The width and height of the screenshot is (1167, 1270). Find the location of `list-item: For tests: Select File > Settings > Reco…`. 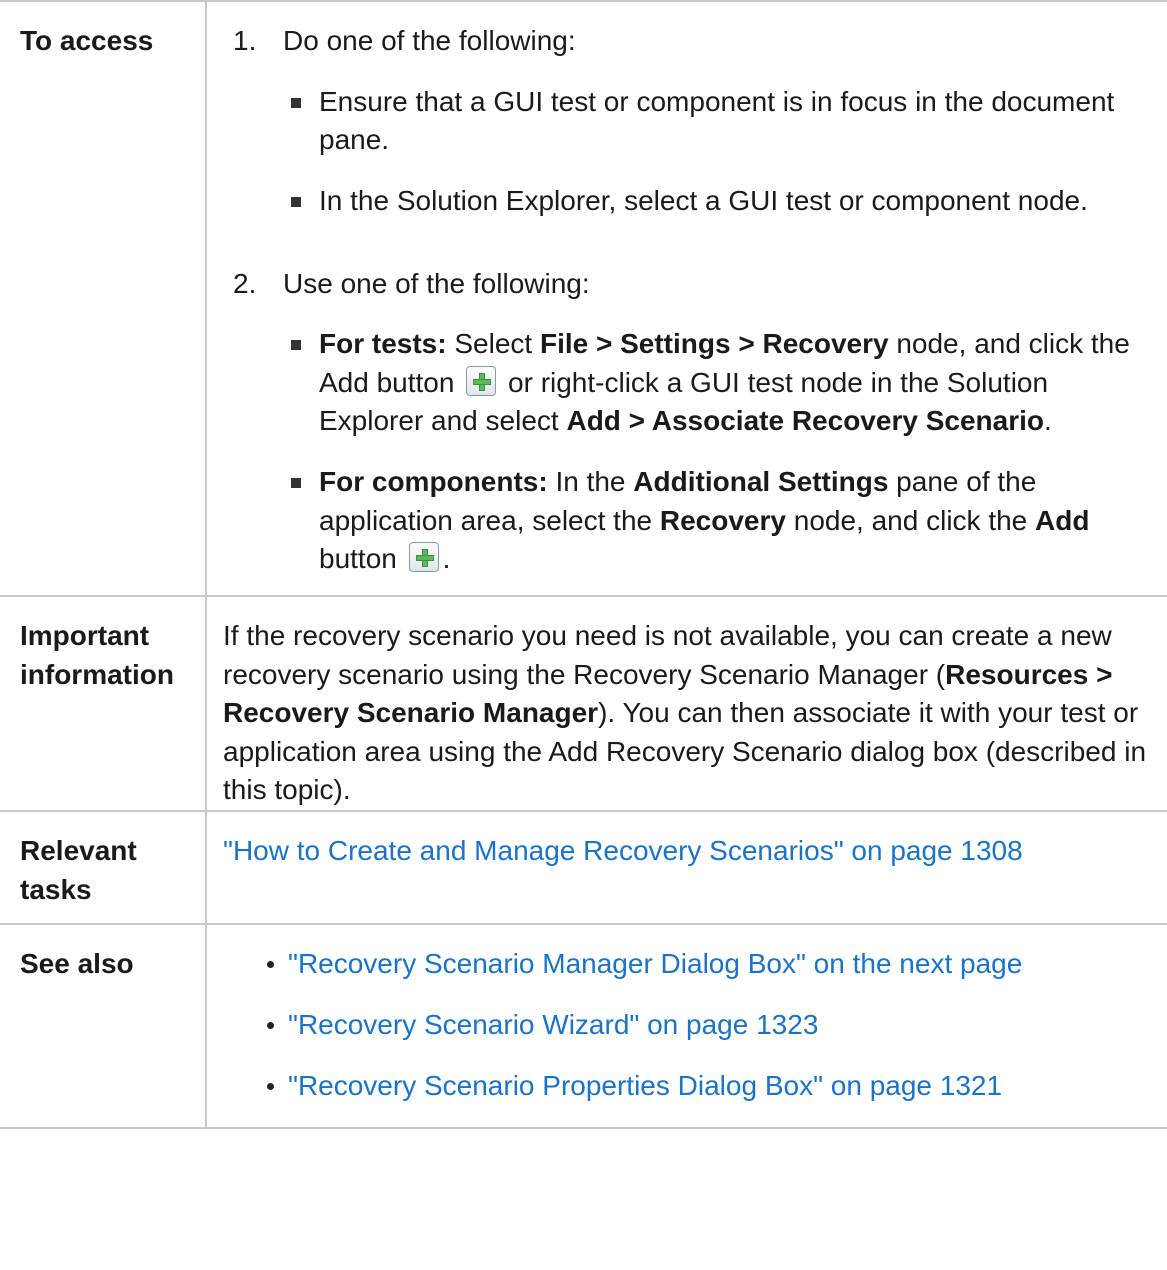

list-item: For tests: Select File > Settings > Reco… is located at coordinates (725, 383).